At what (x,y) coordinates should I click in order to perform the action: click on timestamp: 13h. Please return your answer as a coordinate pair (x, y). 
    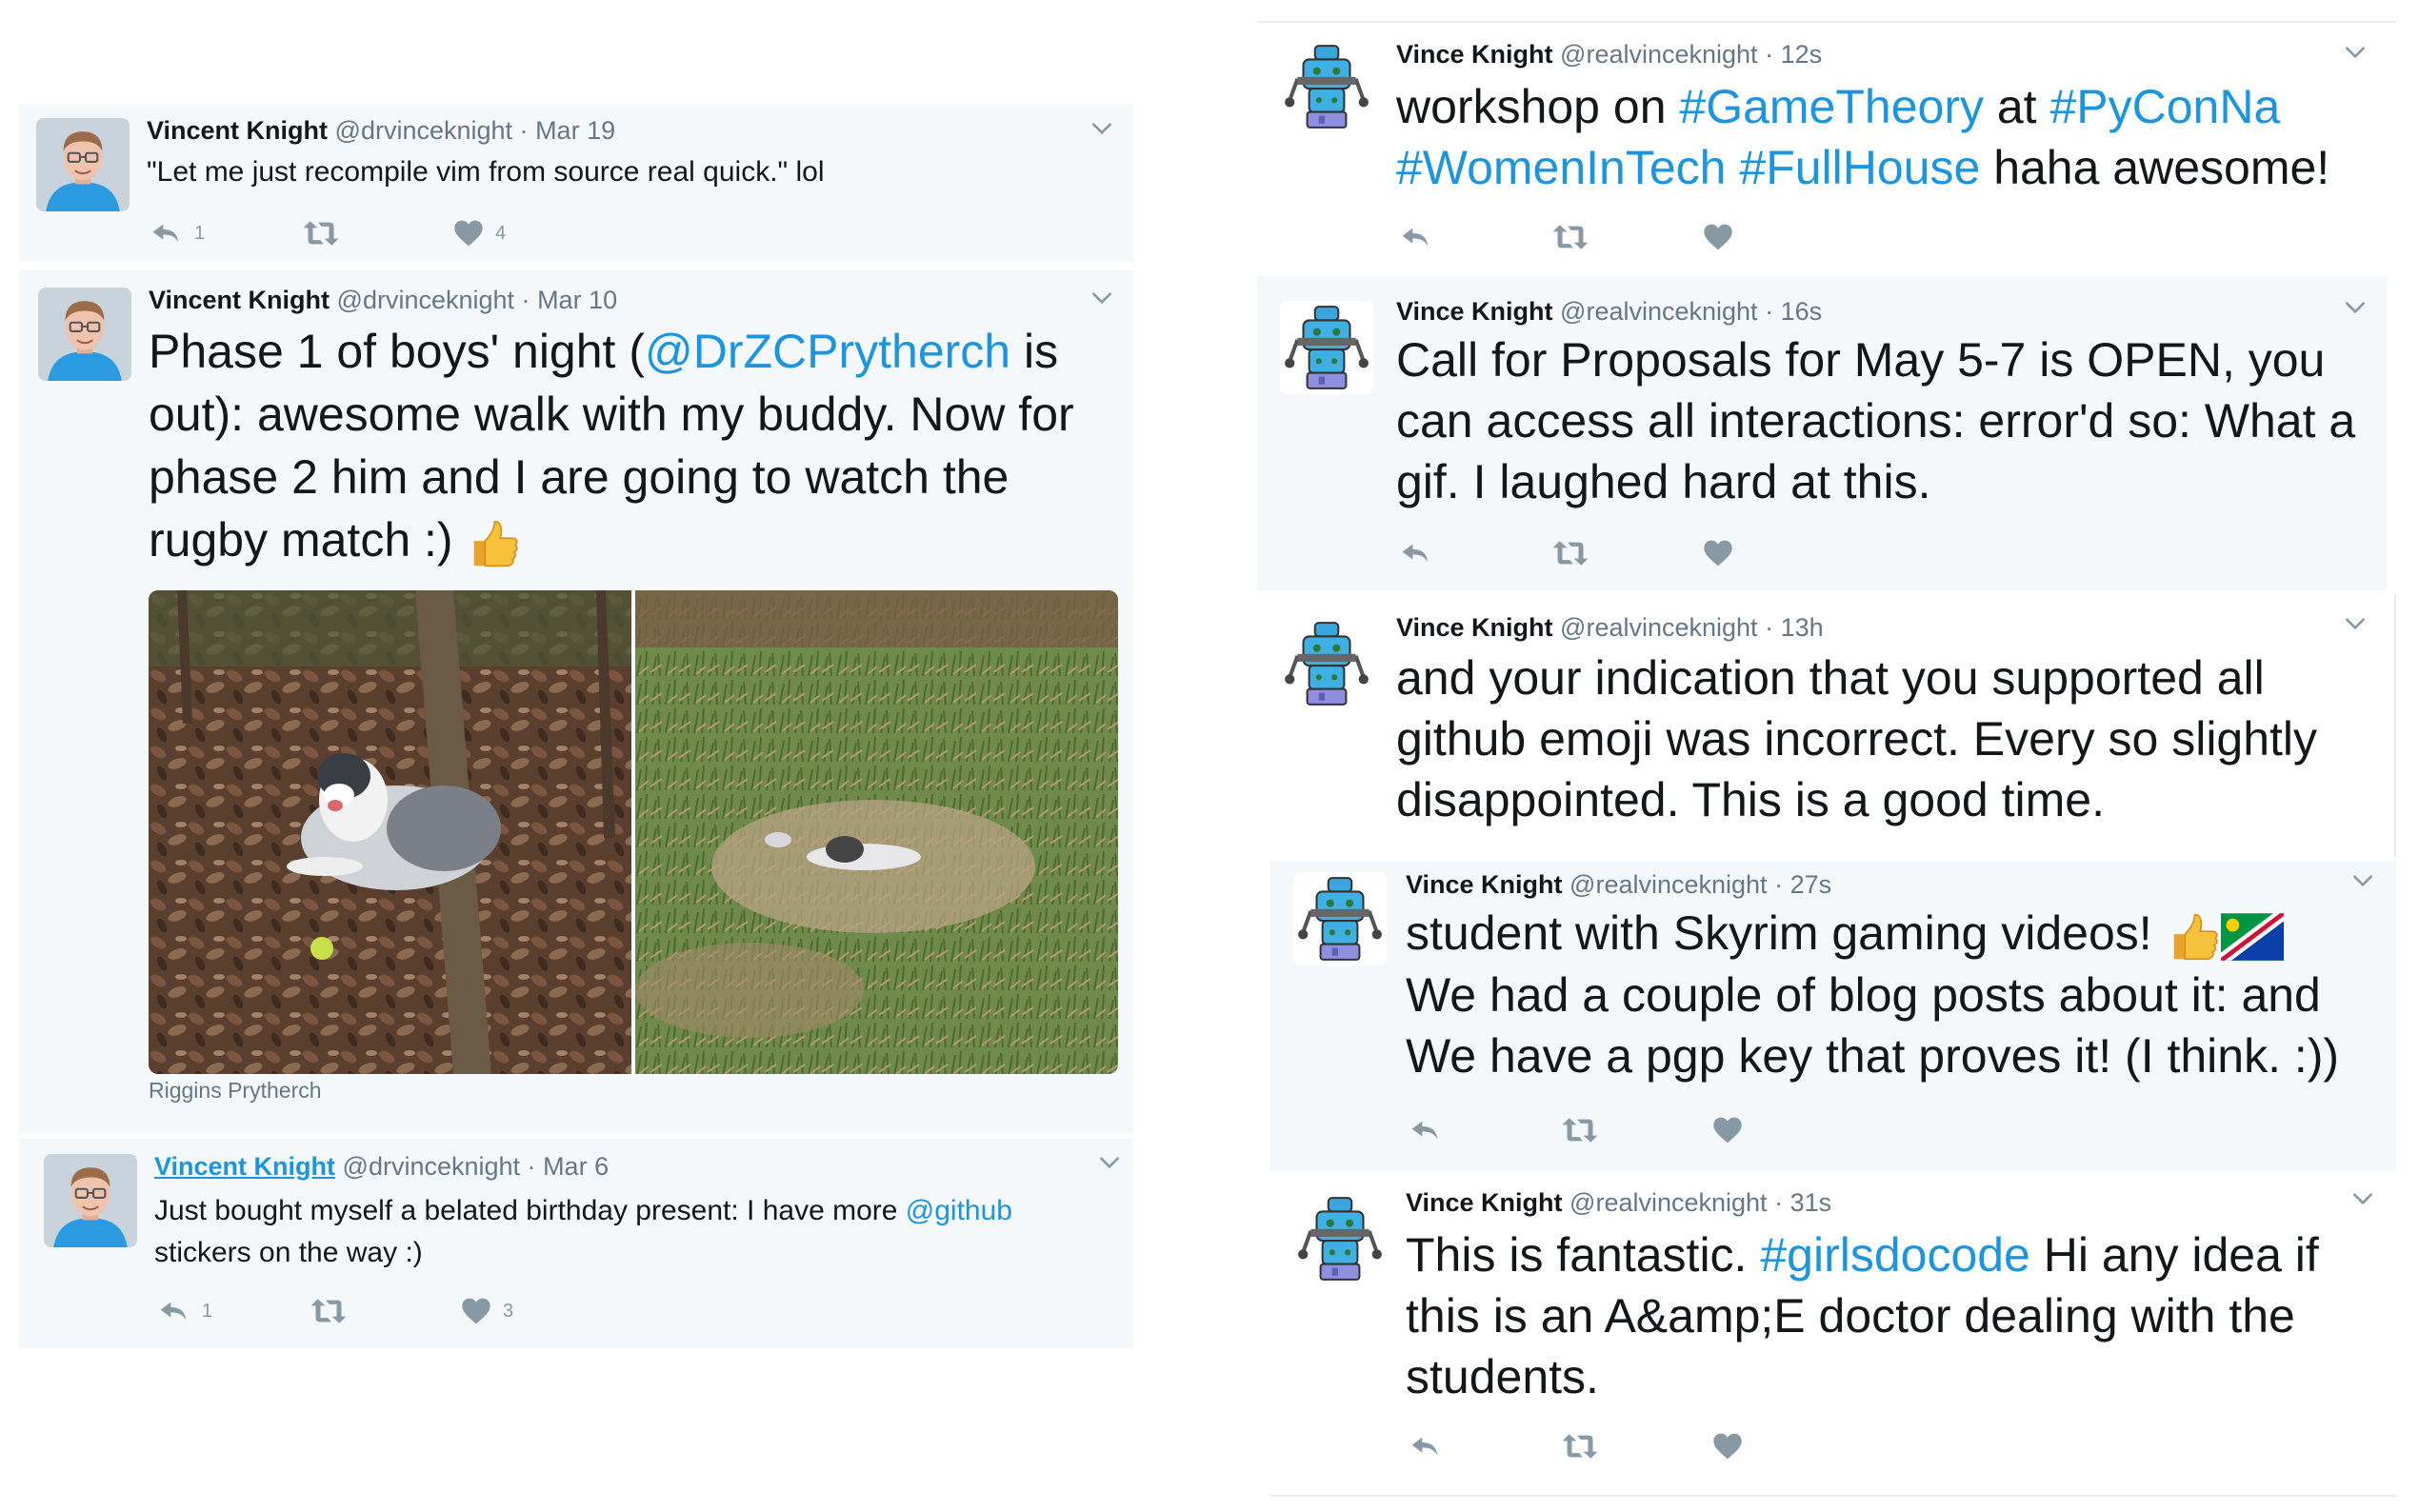
    Looking at the image, I should click on (1802, 627).